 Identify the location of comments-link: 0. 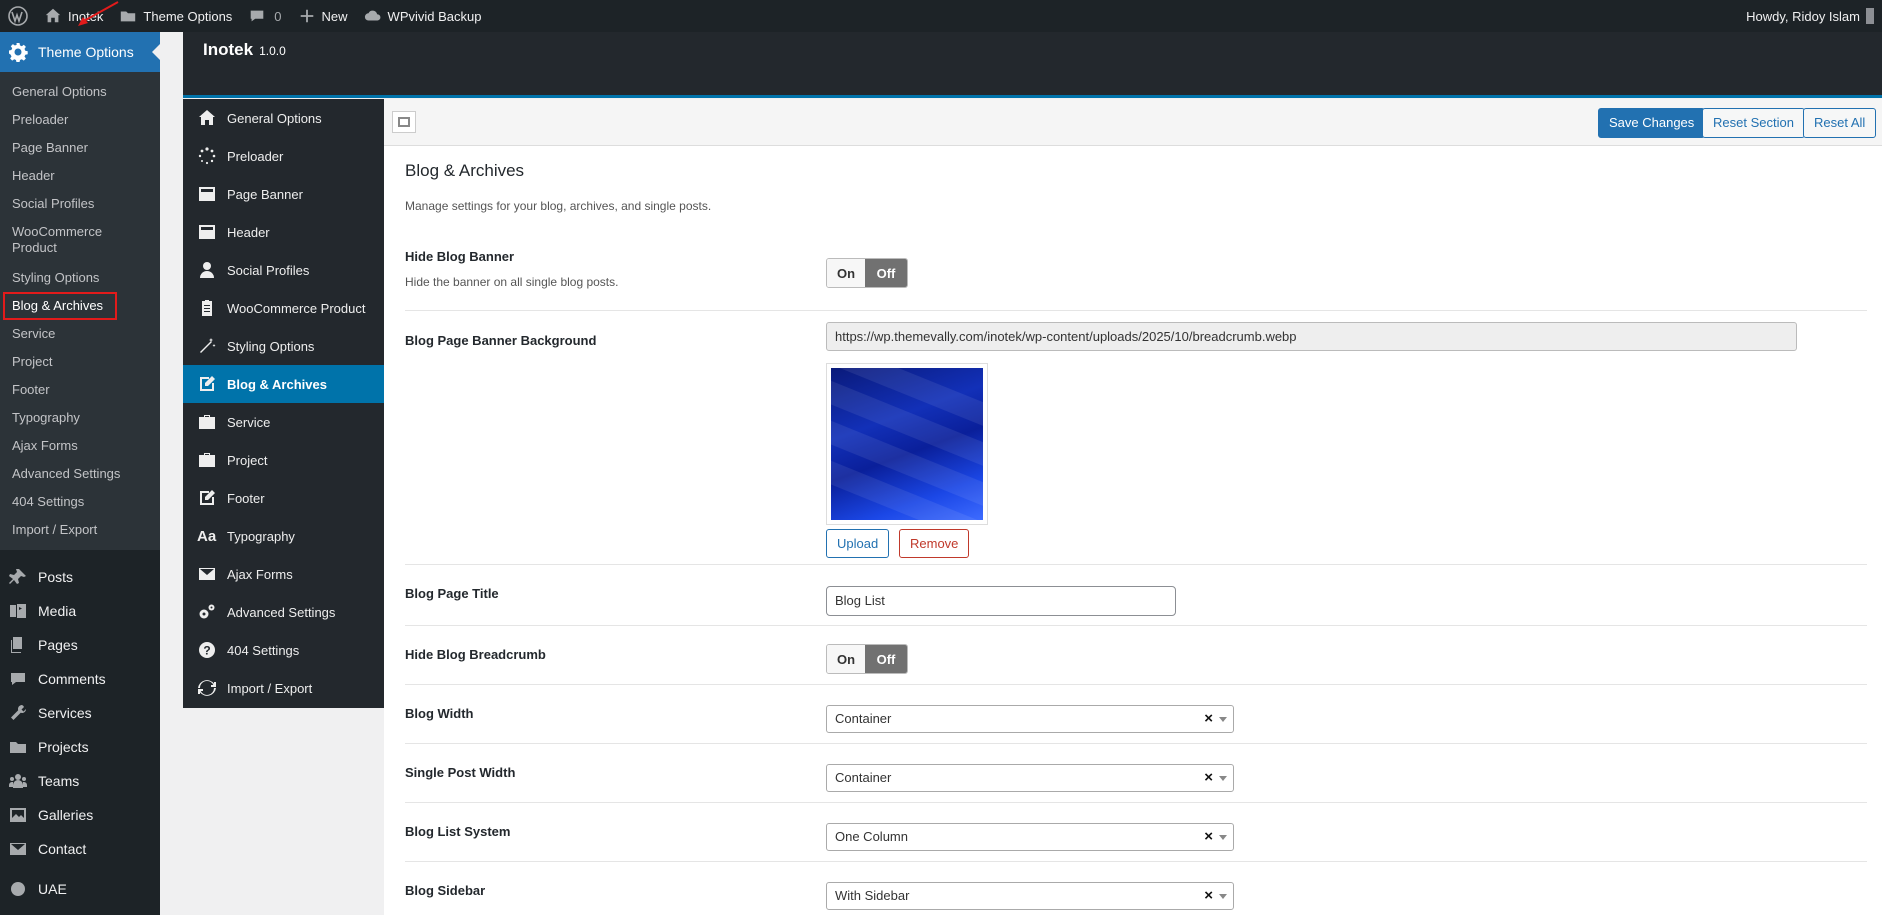
(264, 16).